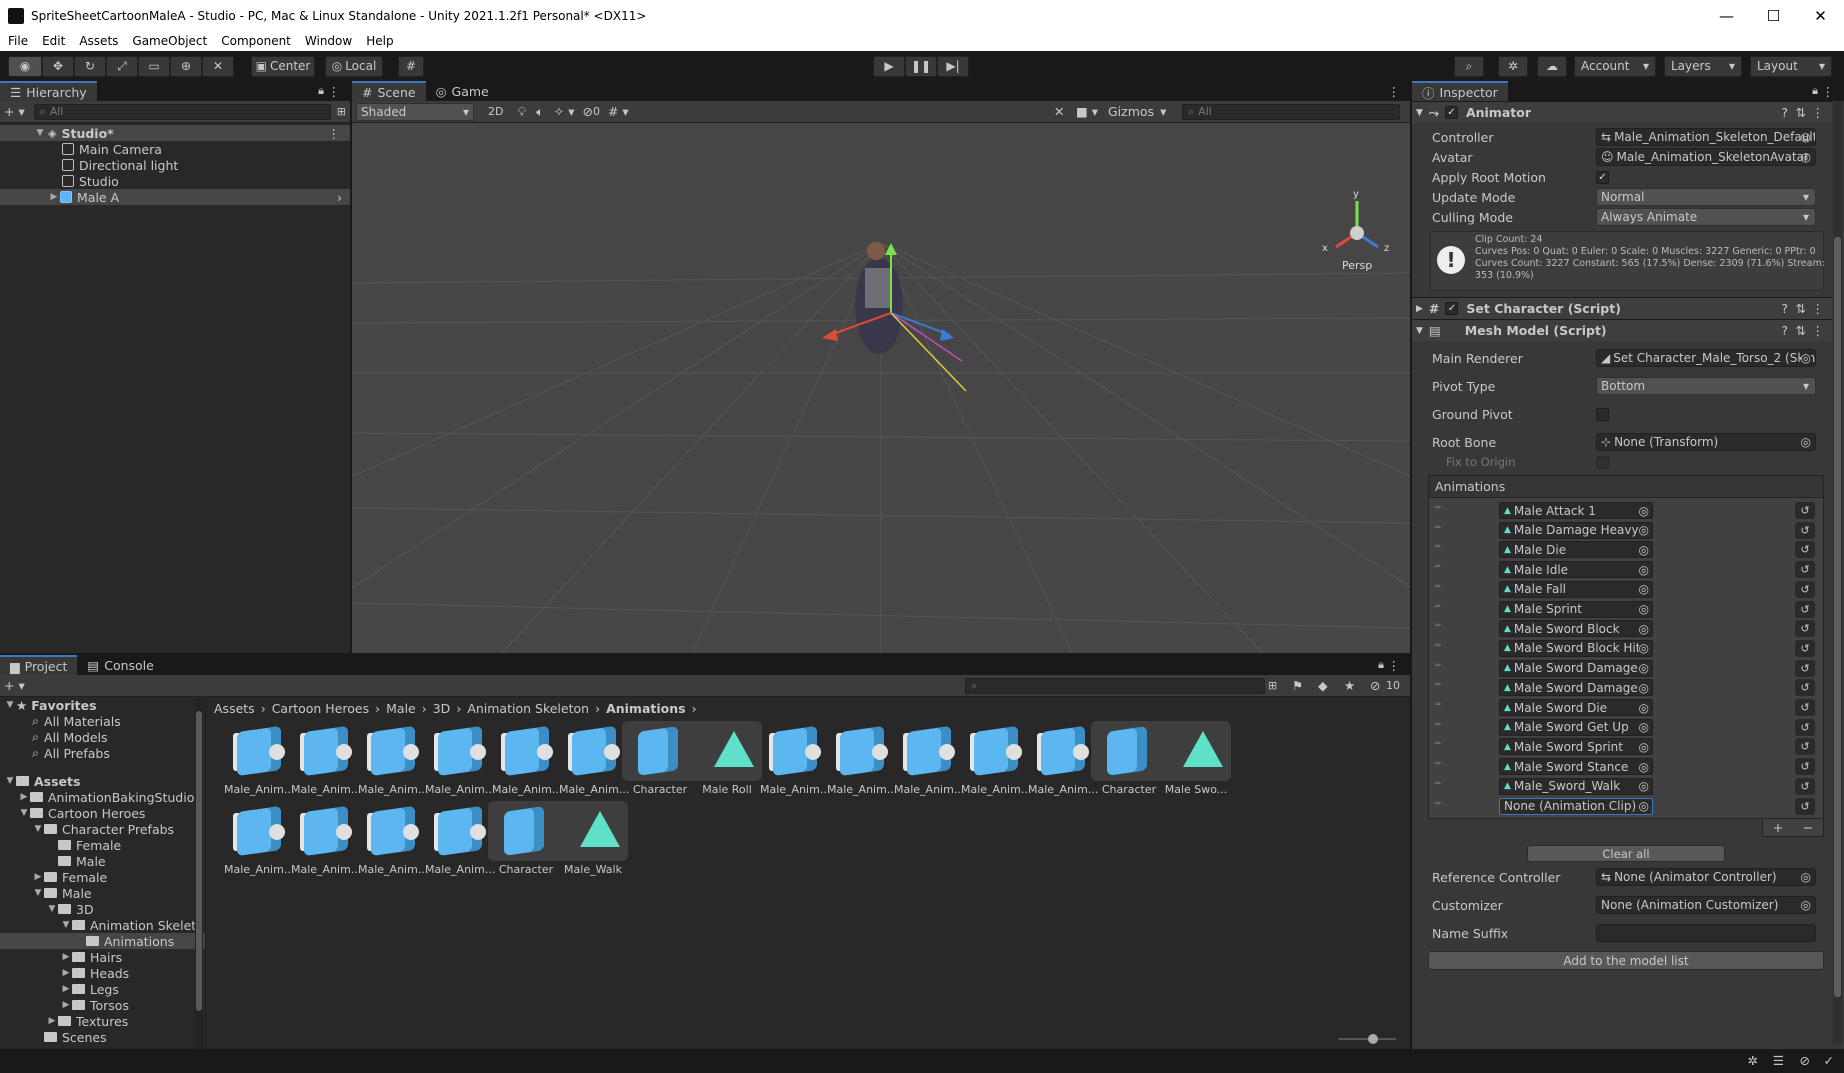 This screenshot has height=1073, width=1844. Describe the element at coordinates (122, 66) in the screenshot. I see `scale-tool-button: ⤢` at that location.